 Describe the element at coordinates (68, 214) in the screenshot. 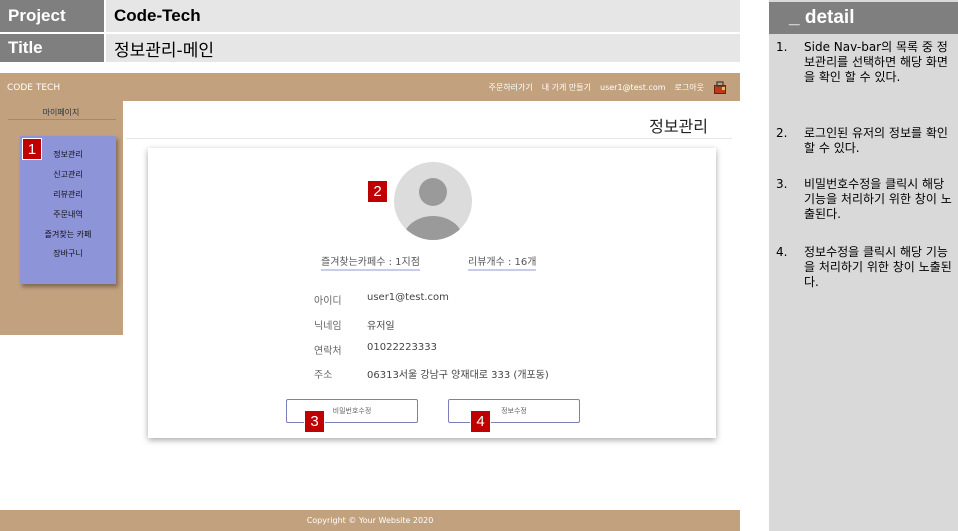

I see `sidebar-item-orders: 주문내역` at that location.